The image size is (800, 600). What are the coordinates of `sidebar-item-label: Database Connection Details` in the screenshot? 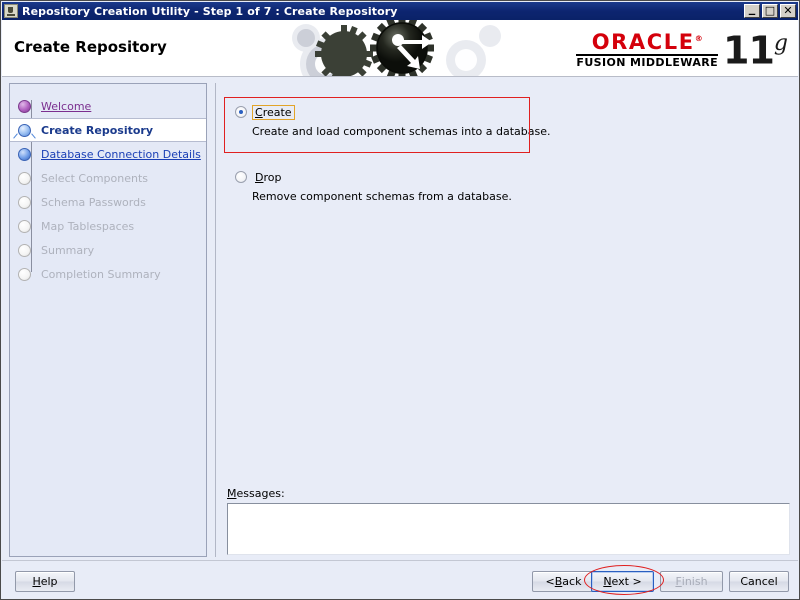 It's located at (121, 154).